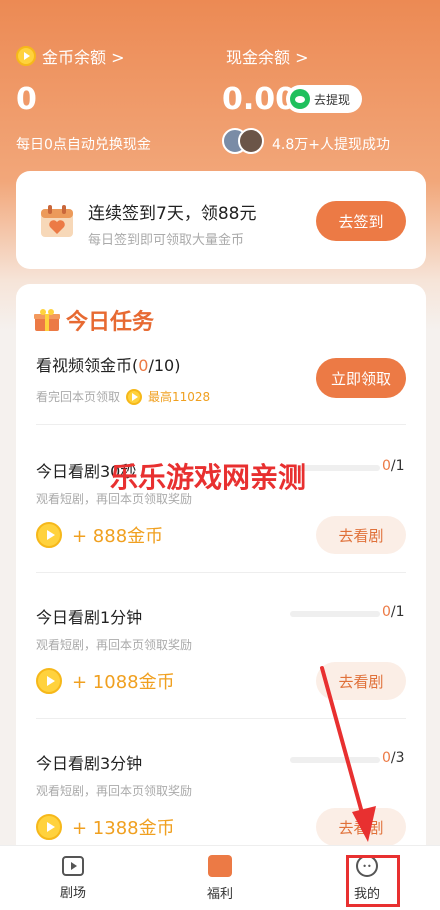 The width and height of the screenshot is (440, 910). I want to click on coin-balance-label: 金币余额 >, so click(83, 57).